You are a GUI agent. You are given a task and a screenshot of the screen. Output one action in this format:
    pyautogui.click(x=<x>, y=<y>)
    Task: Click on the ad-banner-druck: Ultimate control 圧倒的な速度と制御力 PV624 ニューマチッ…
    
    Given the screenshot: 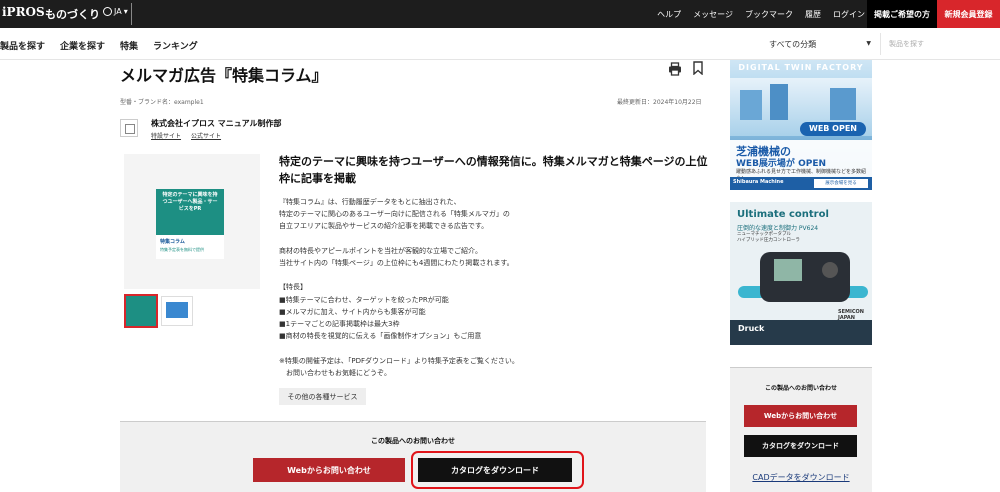 What is the action you would take?
    pyautogui.click(x=801, y=273)
    